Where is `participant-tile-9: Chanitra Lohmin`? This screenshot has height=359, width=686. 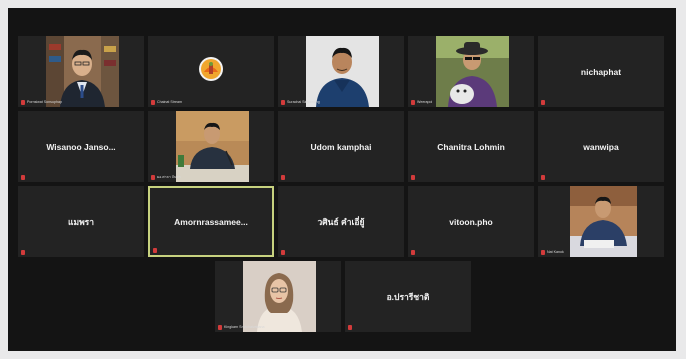 participant-tile-9: Chanitra Lohmin is located at coordinates (471, 146).